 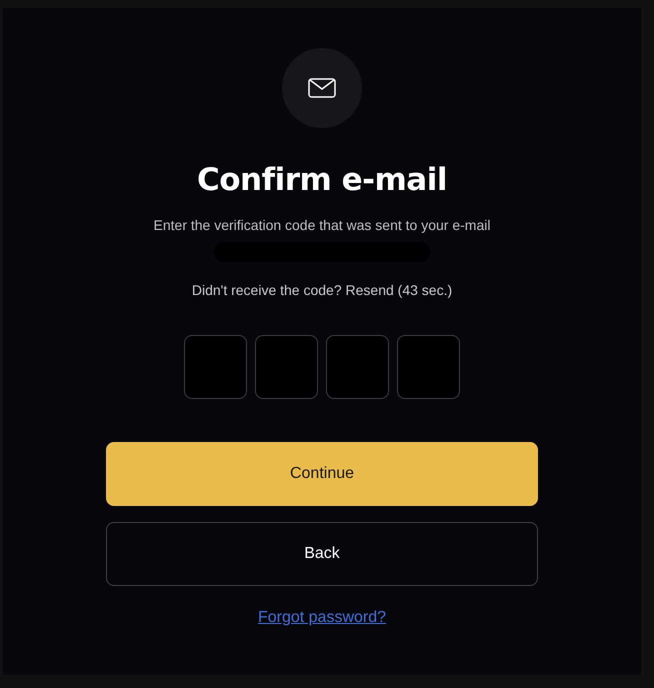 I want to click on forgot-password-link: Forgot password?, so click(x=322, y=618).